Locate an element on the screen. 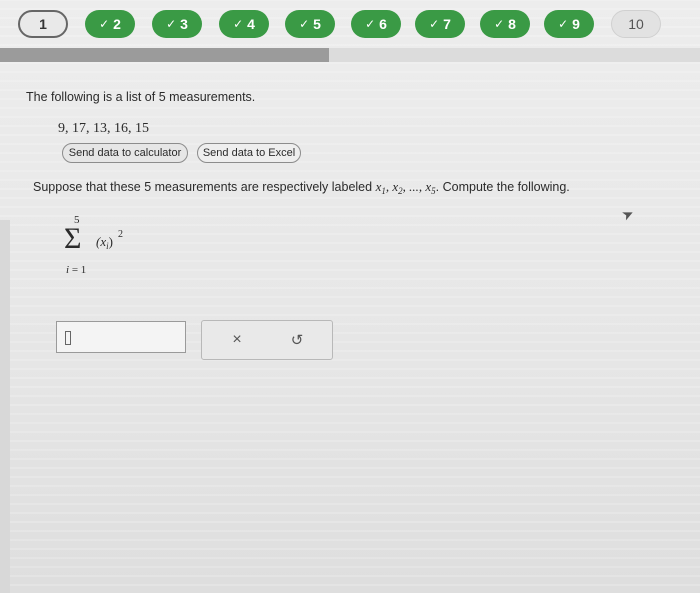  answer-actions: × ↺ is located at coordinates (267, 340).